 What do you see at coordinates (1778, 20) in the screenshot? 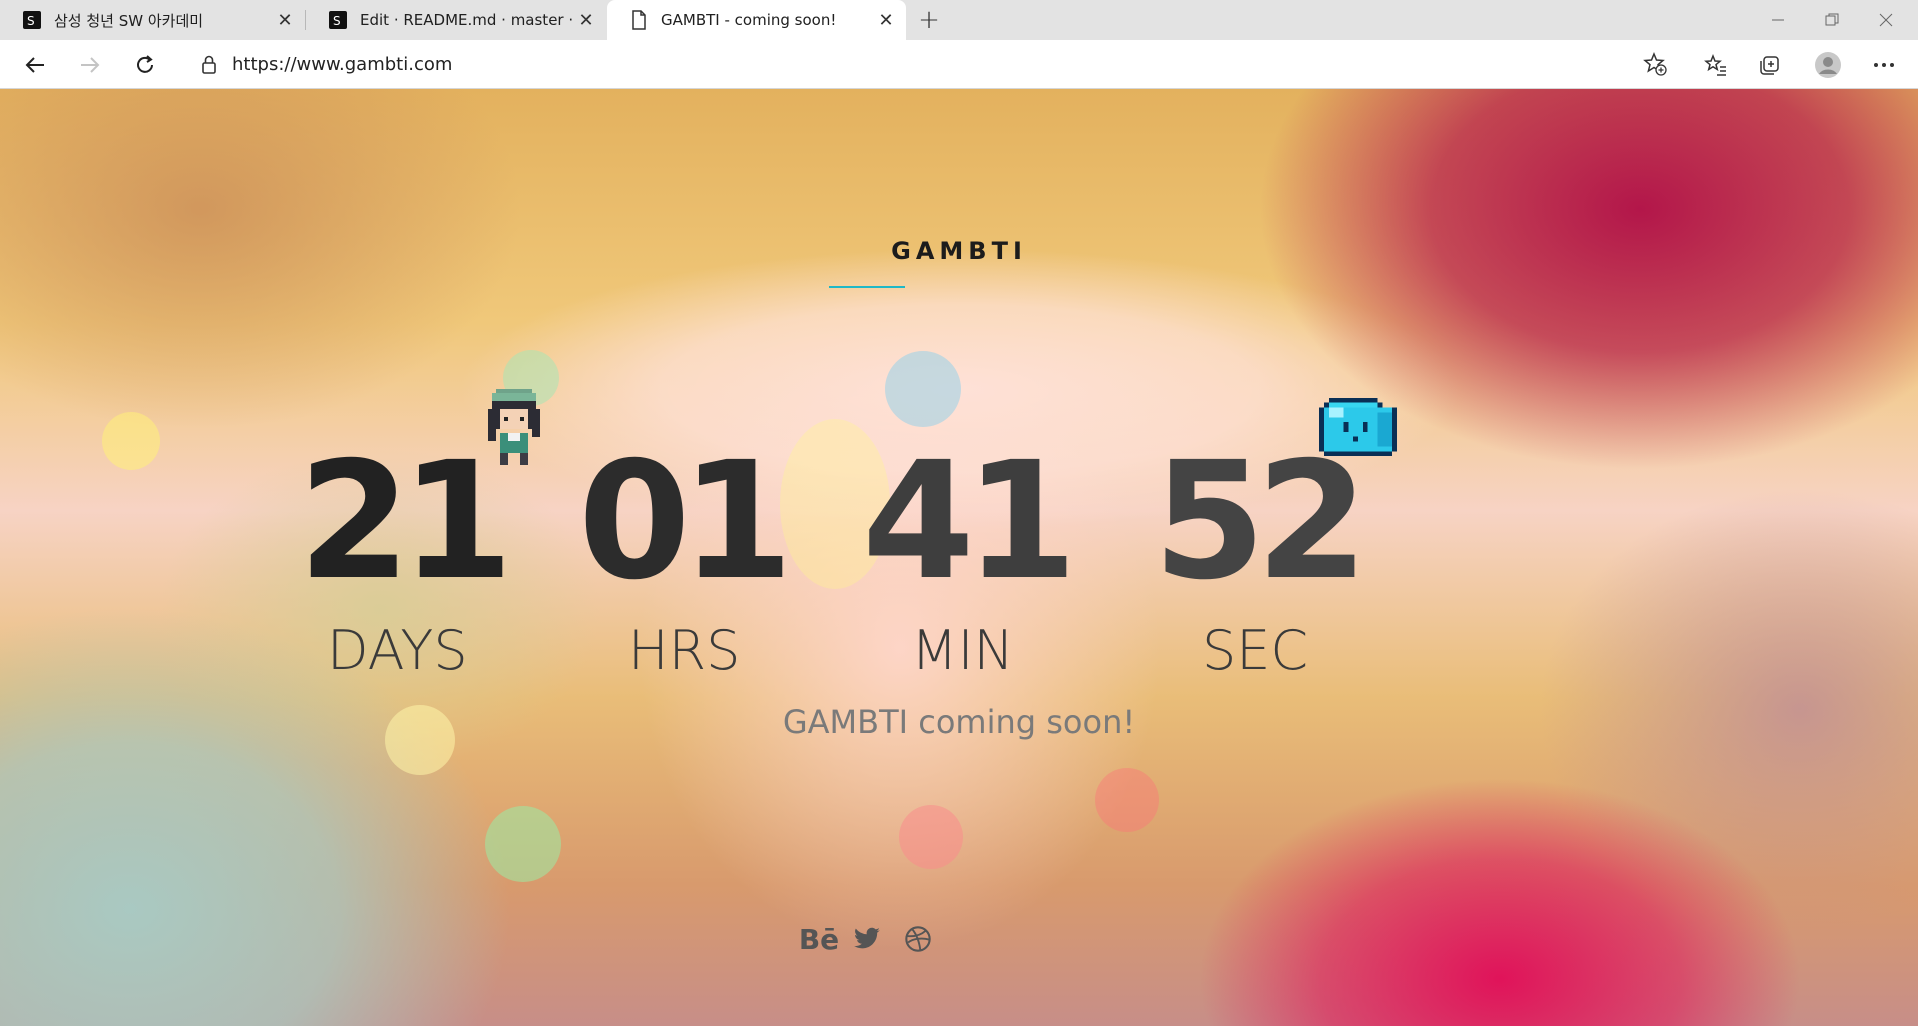
I see `minimize-icon` at bounding box center [1778, 20].